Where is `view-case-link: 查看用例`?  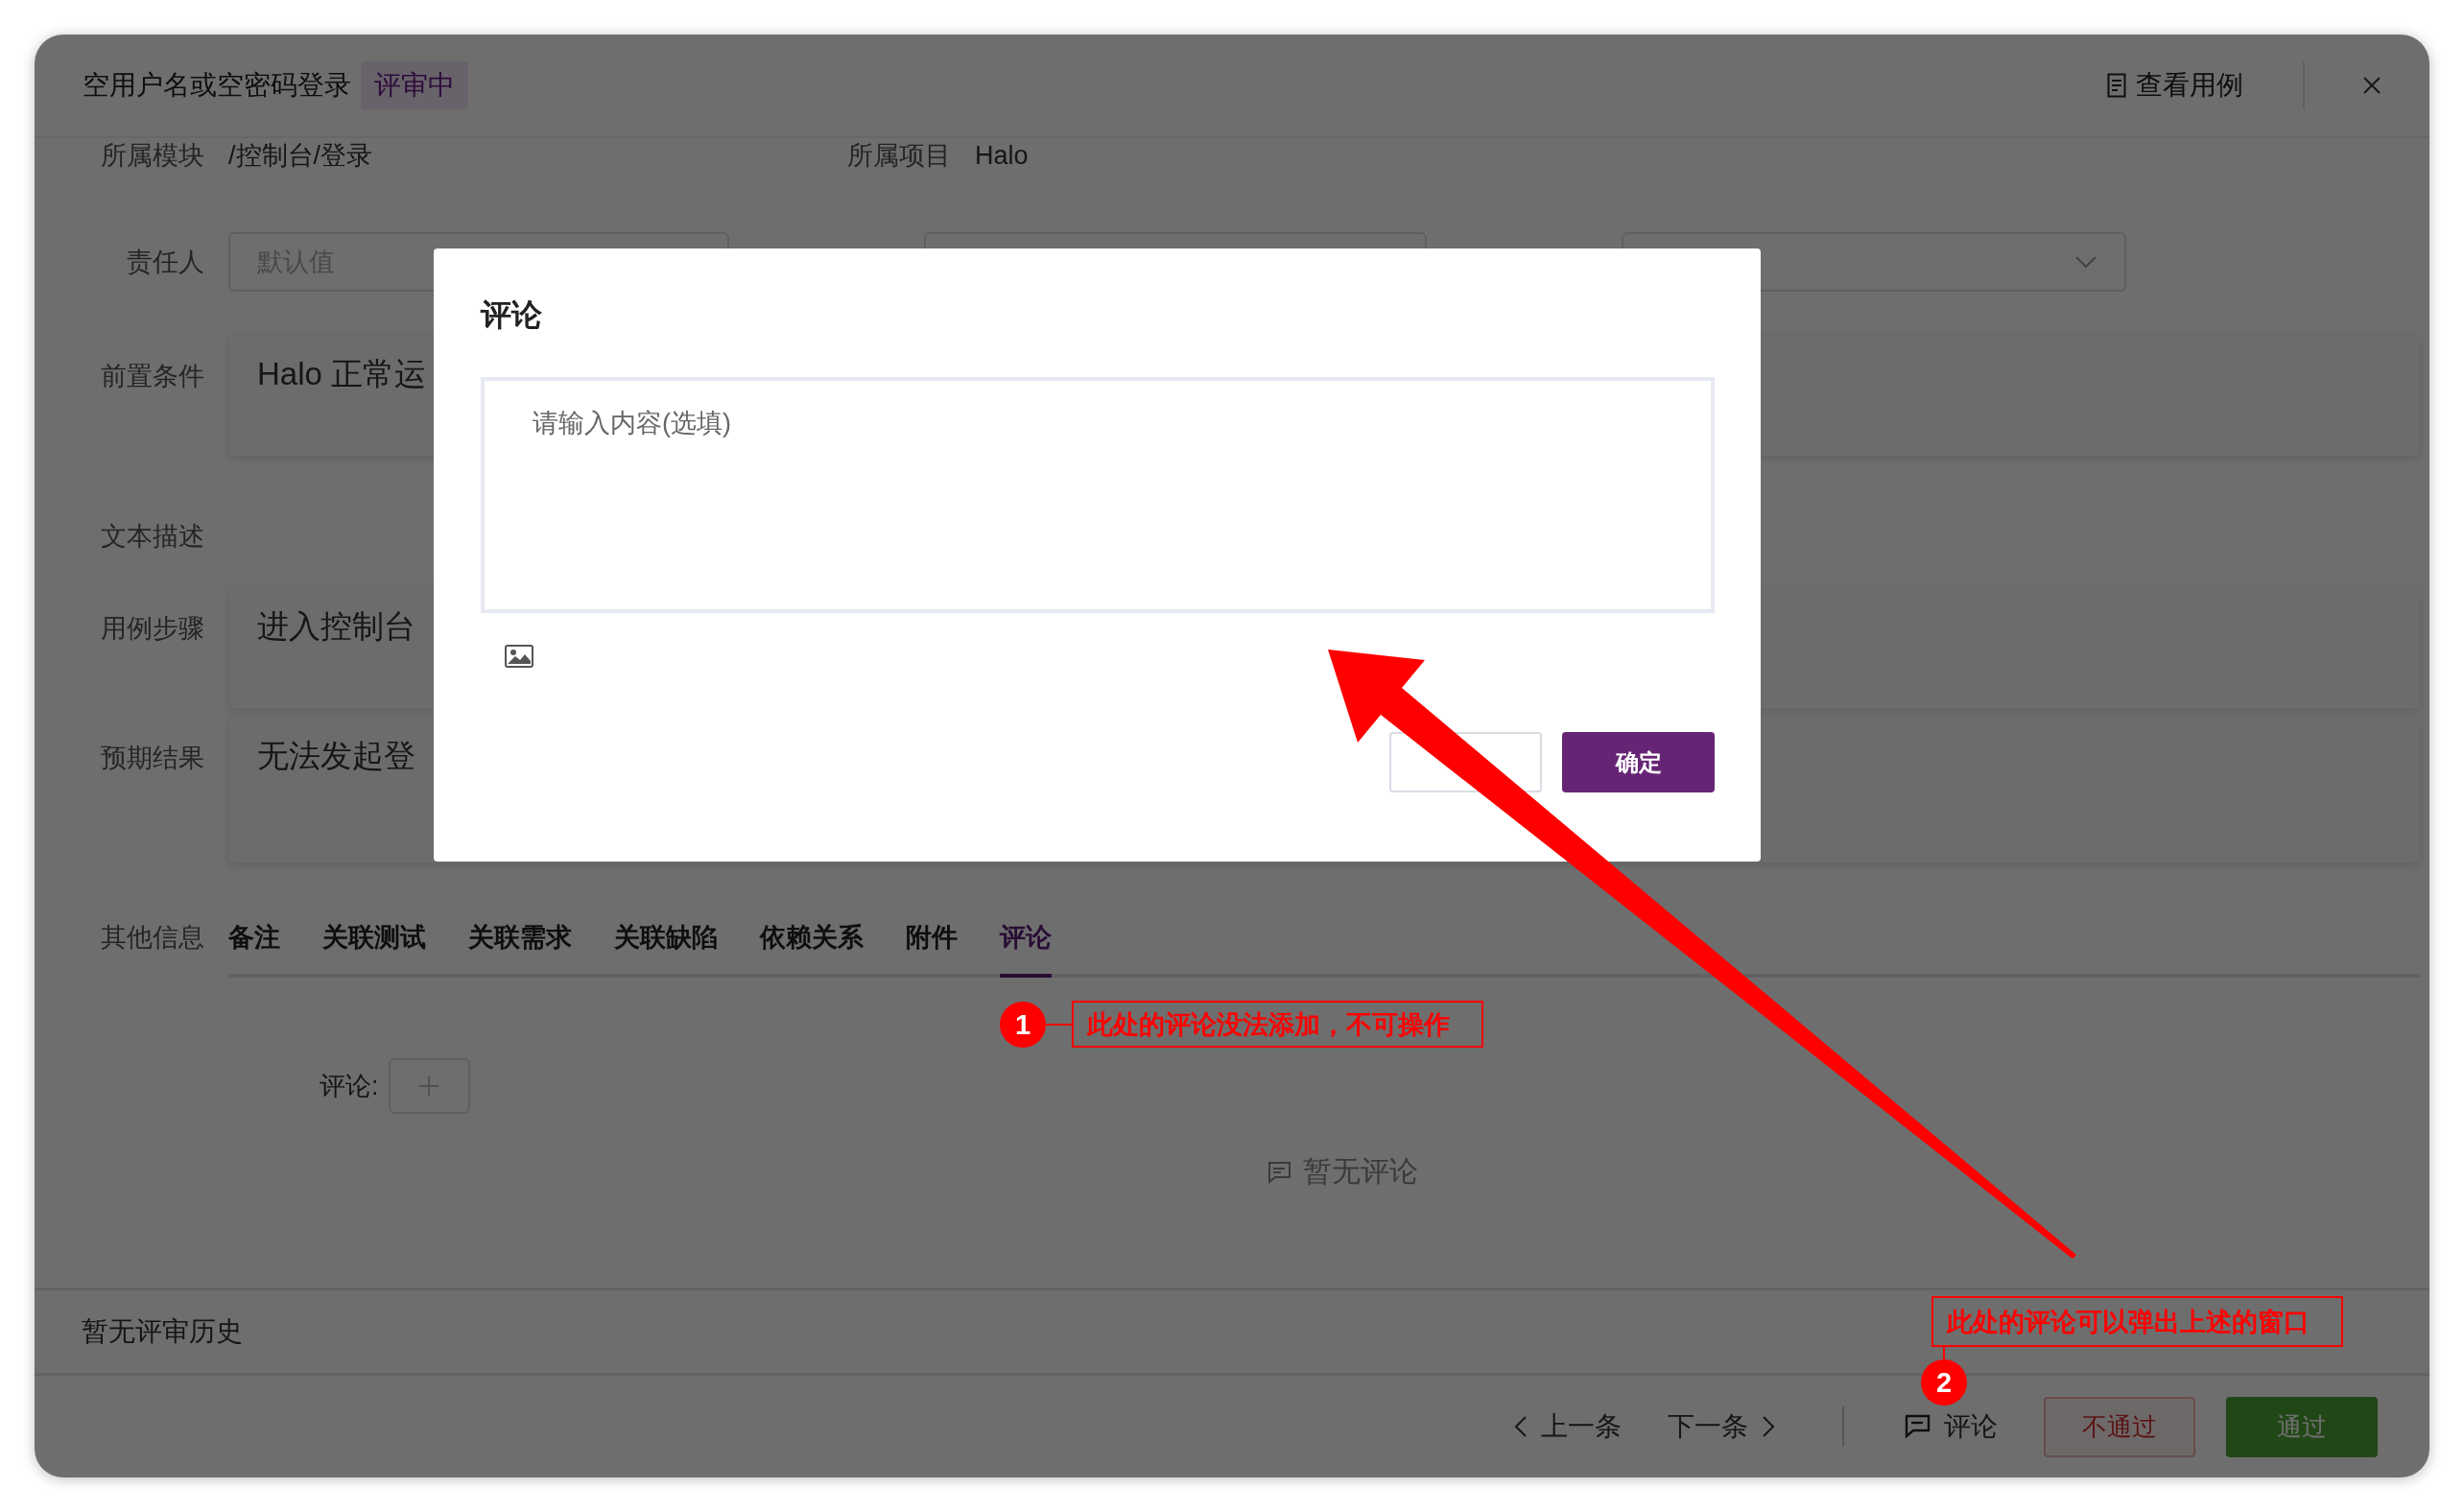 view-case-link: 查看用例 is located at coordinates (2175, 85).